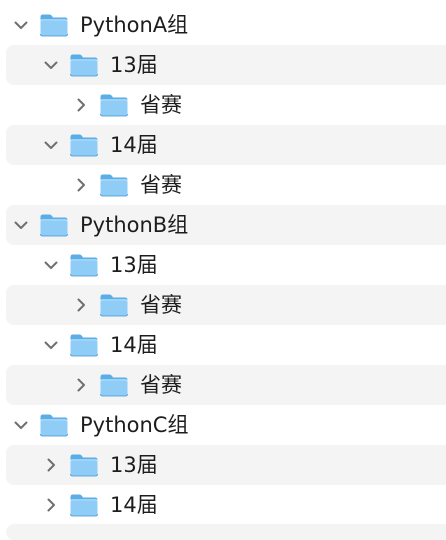  What do you see at coordinates (223, 425) in the screenshot?
I see `tree-row-pythonc: PythonC组` at bounding box center [223, 425].